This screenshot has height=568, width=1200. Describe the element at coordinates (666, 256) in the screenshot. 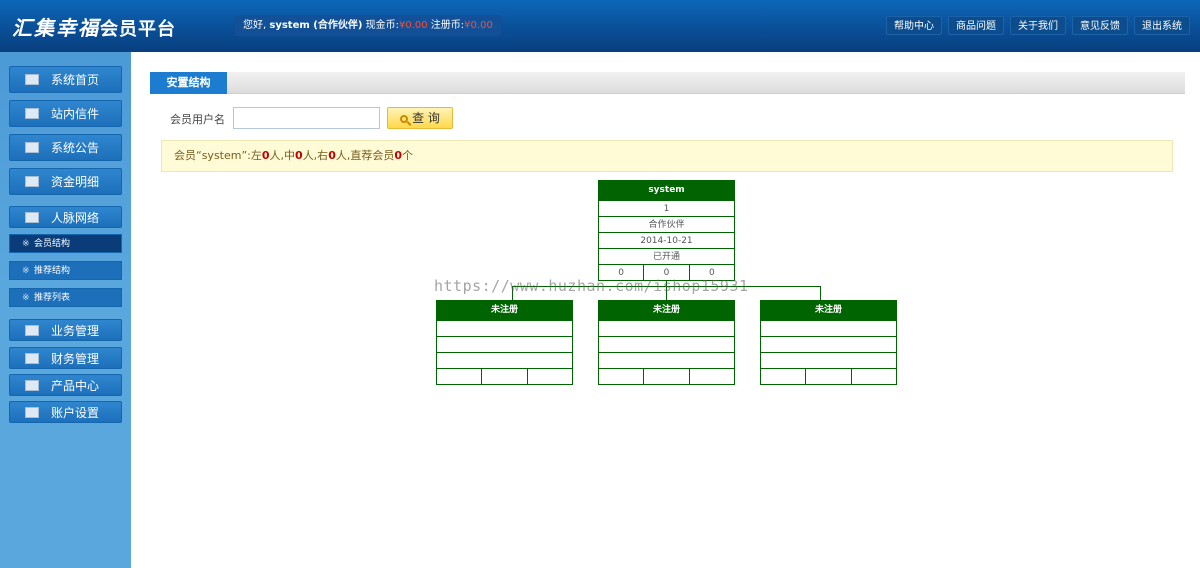

I see `node-status: 已开通` at that location.